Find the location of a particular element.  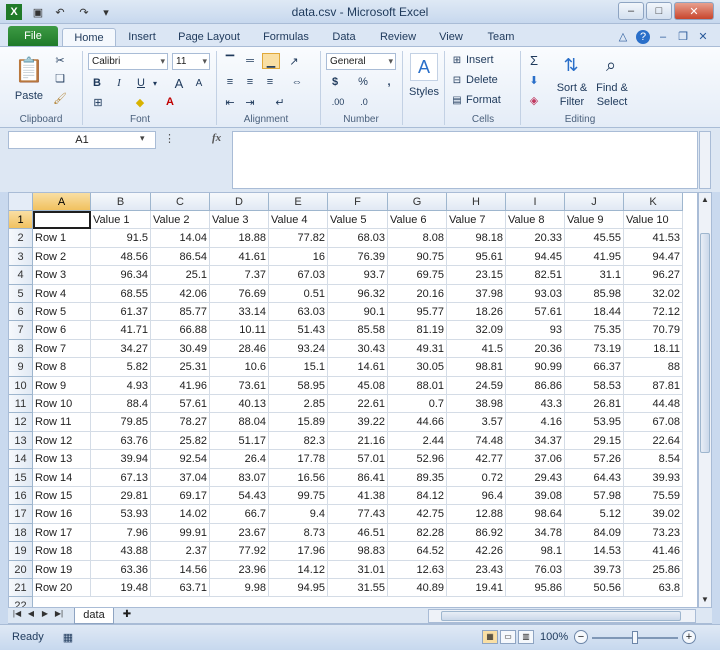

table-cell: 86.86 is located at coordinates (535, 385).